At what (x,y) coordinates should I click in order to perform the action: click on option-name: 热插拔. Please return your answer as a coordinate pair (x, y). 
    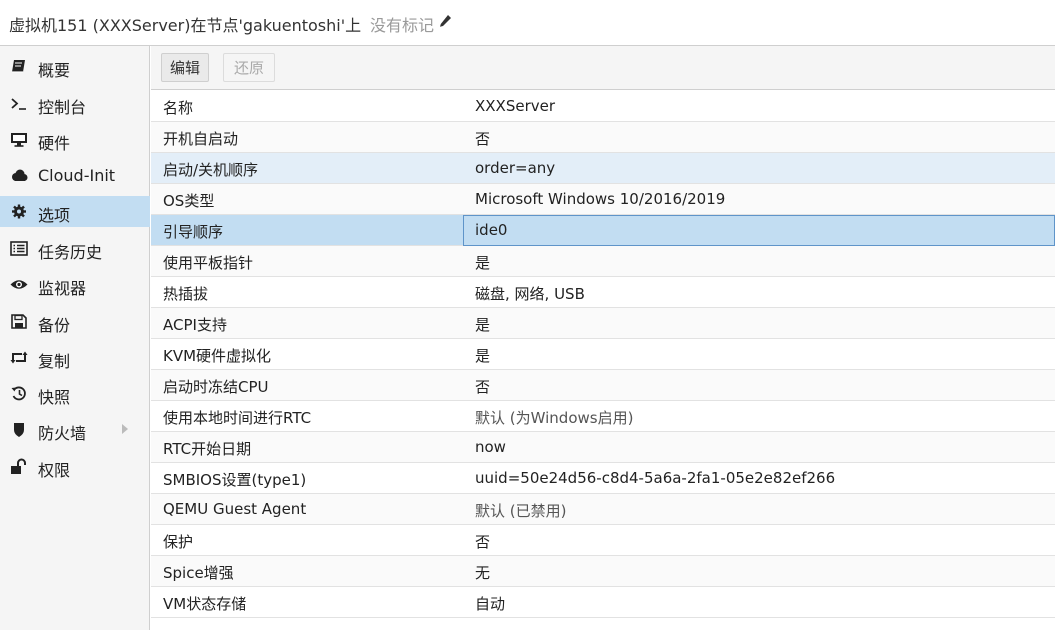
    Looking at the image, I should click on (186, 294).